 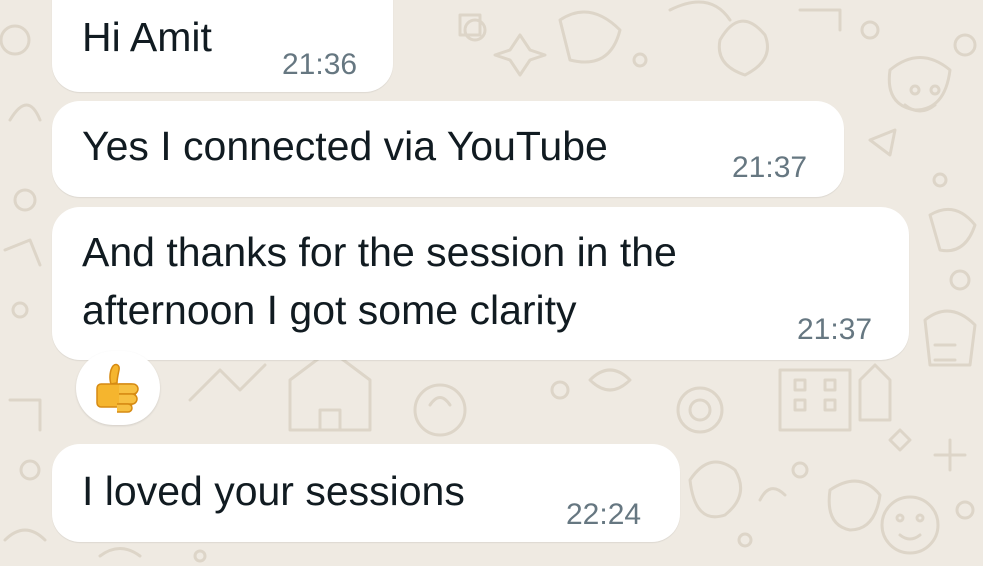 I want to click on message-timestamp: 21:36, so click(x=320, y=64).